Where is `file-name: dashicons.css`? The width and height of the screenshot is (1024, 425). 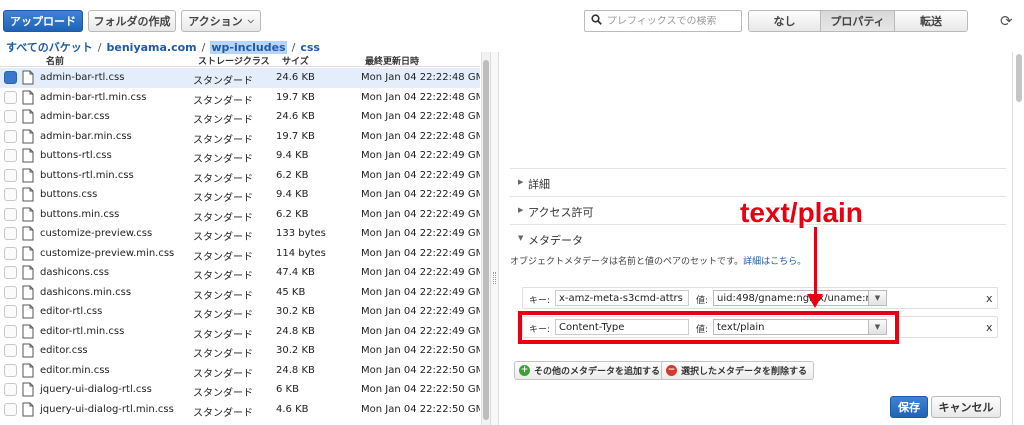
file-name: dashicons.css is located at coordinates (74, 272).